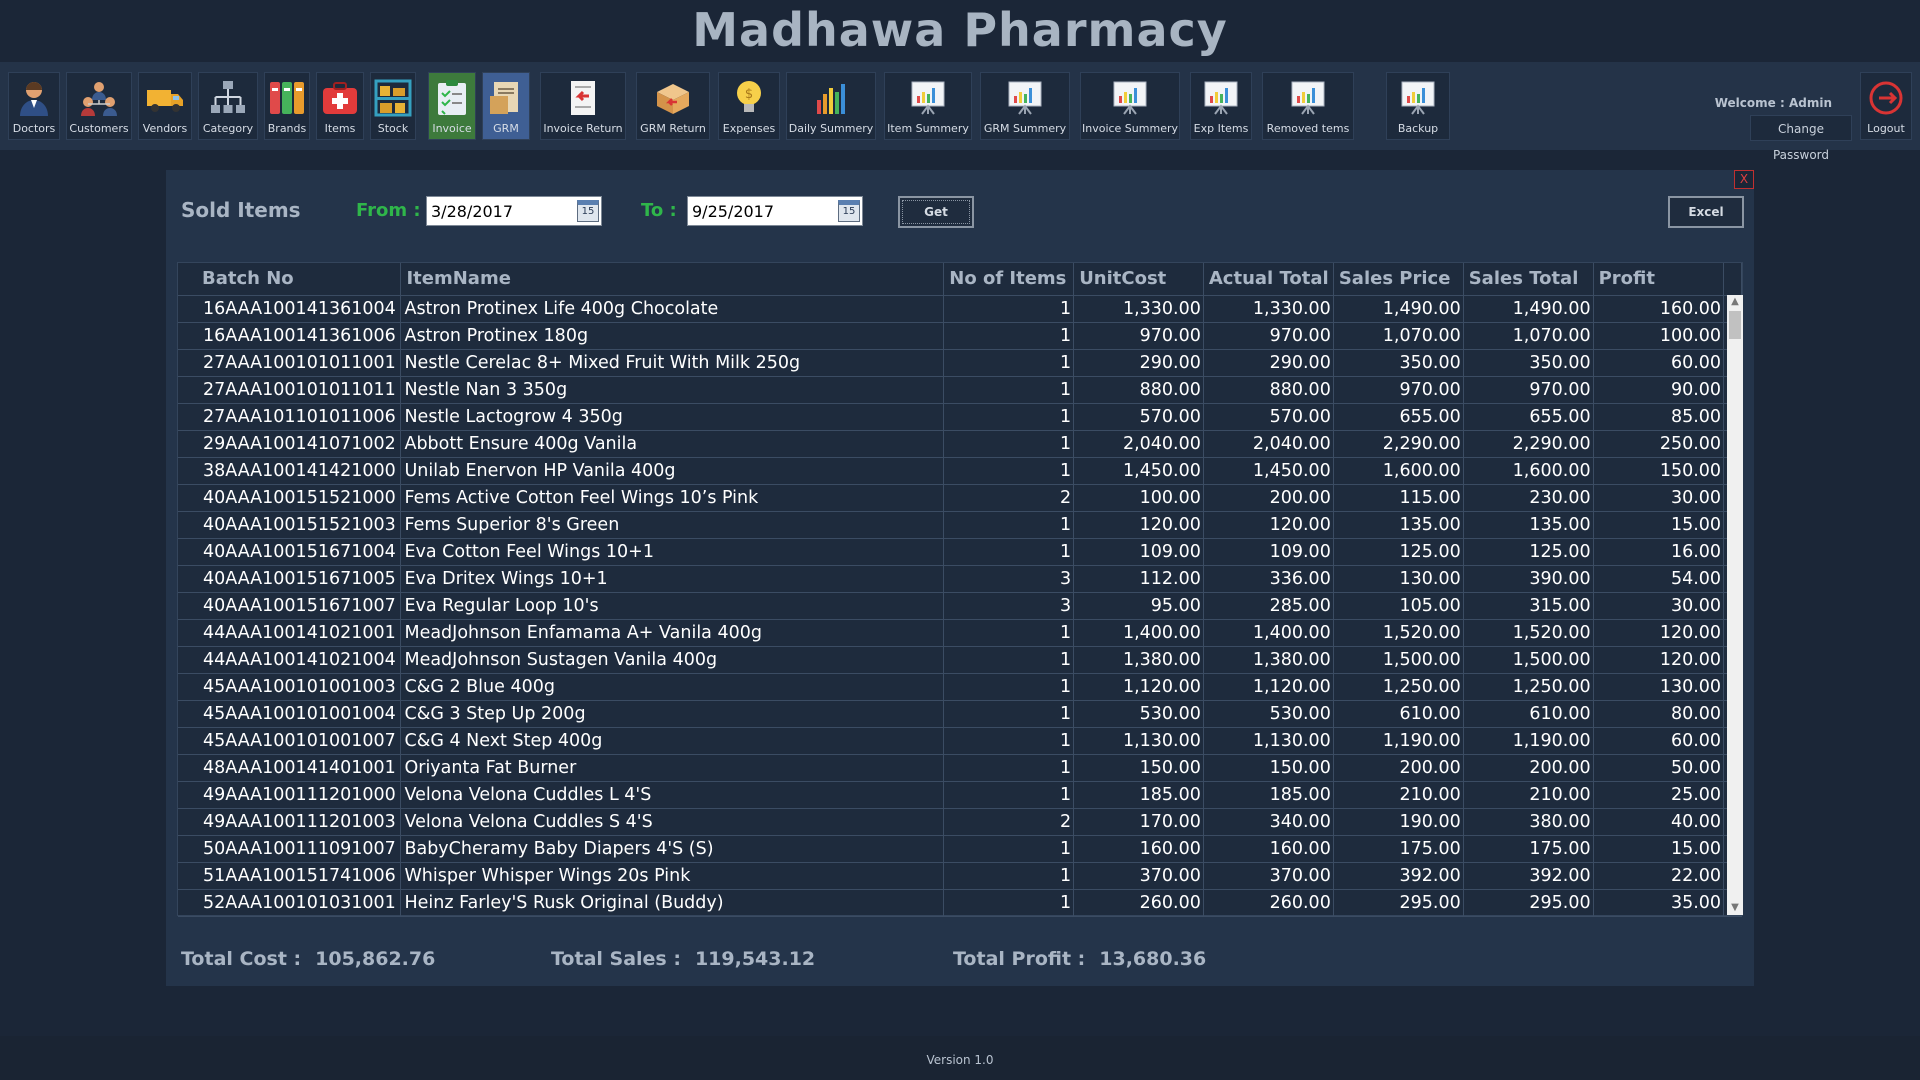  I want to click on table-cell: 1,450.00, so click(1138, 471).